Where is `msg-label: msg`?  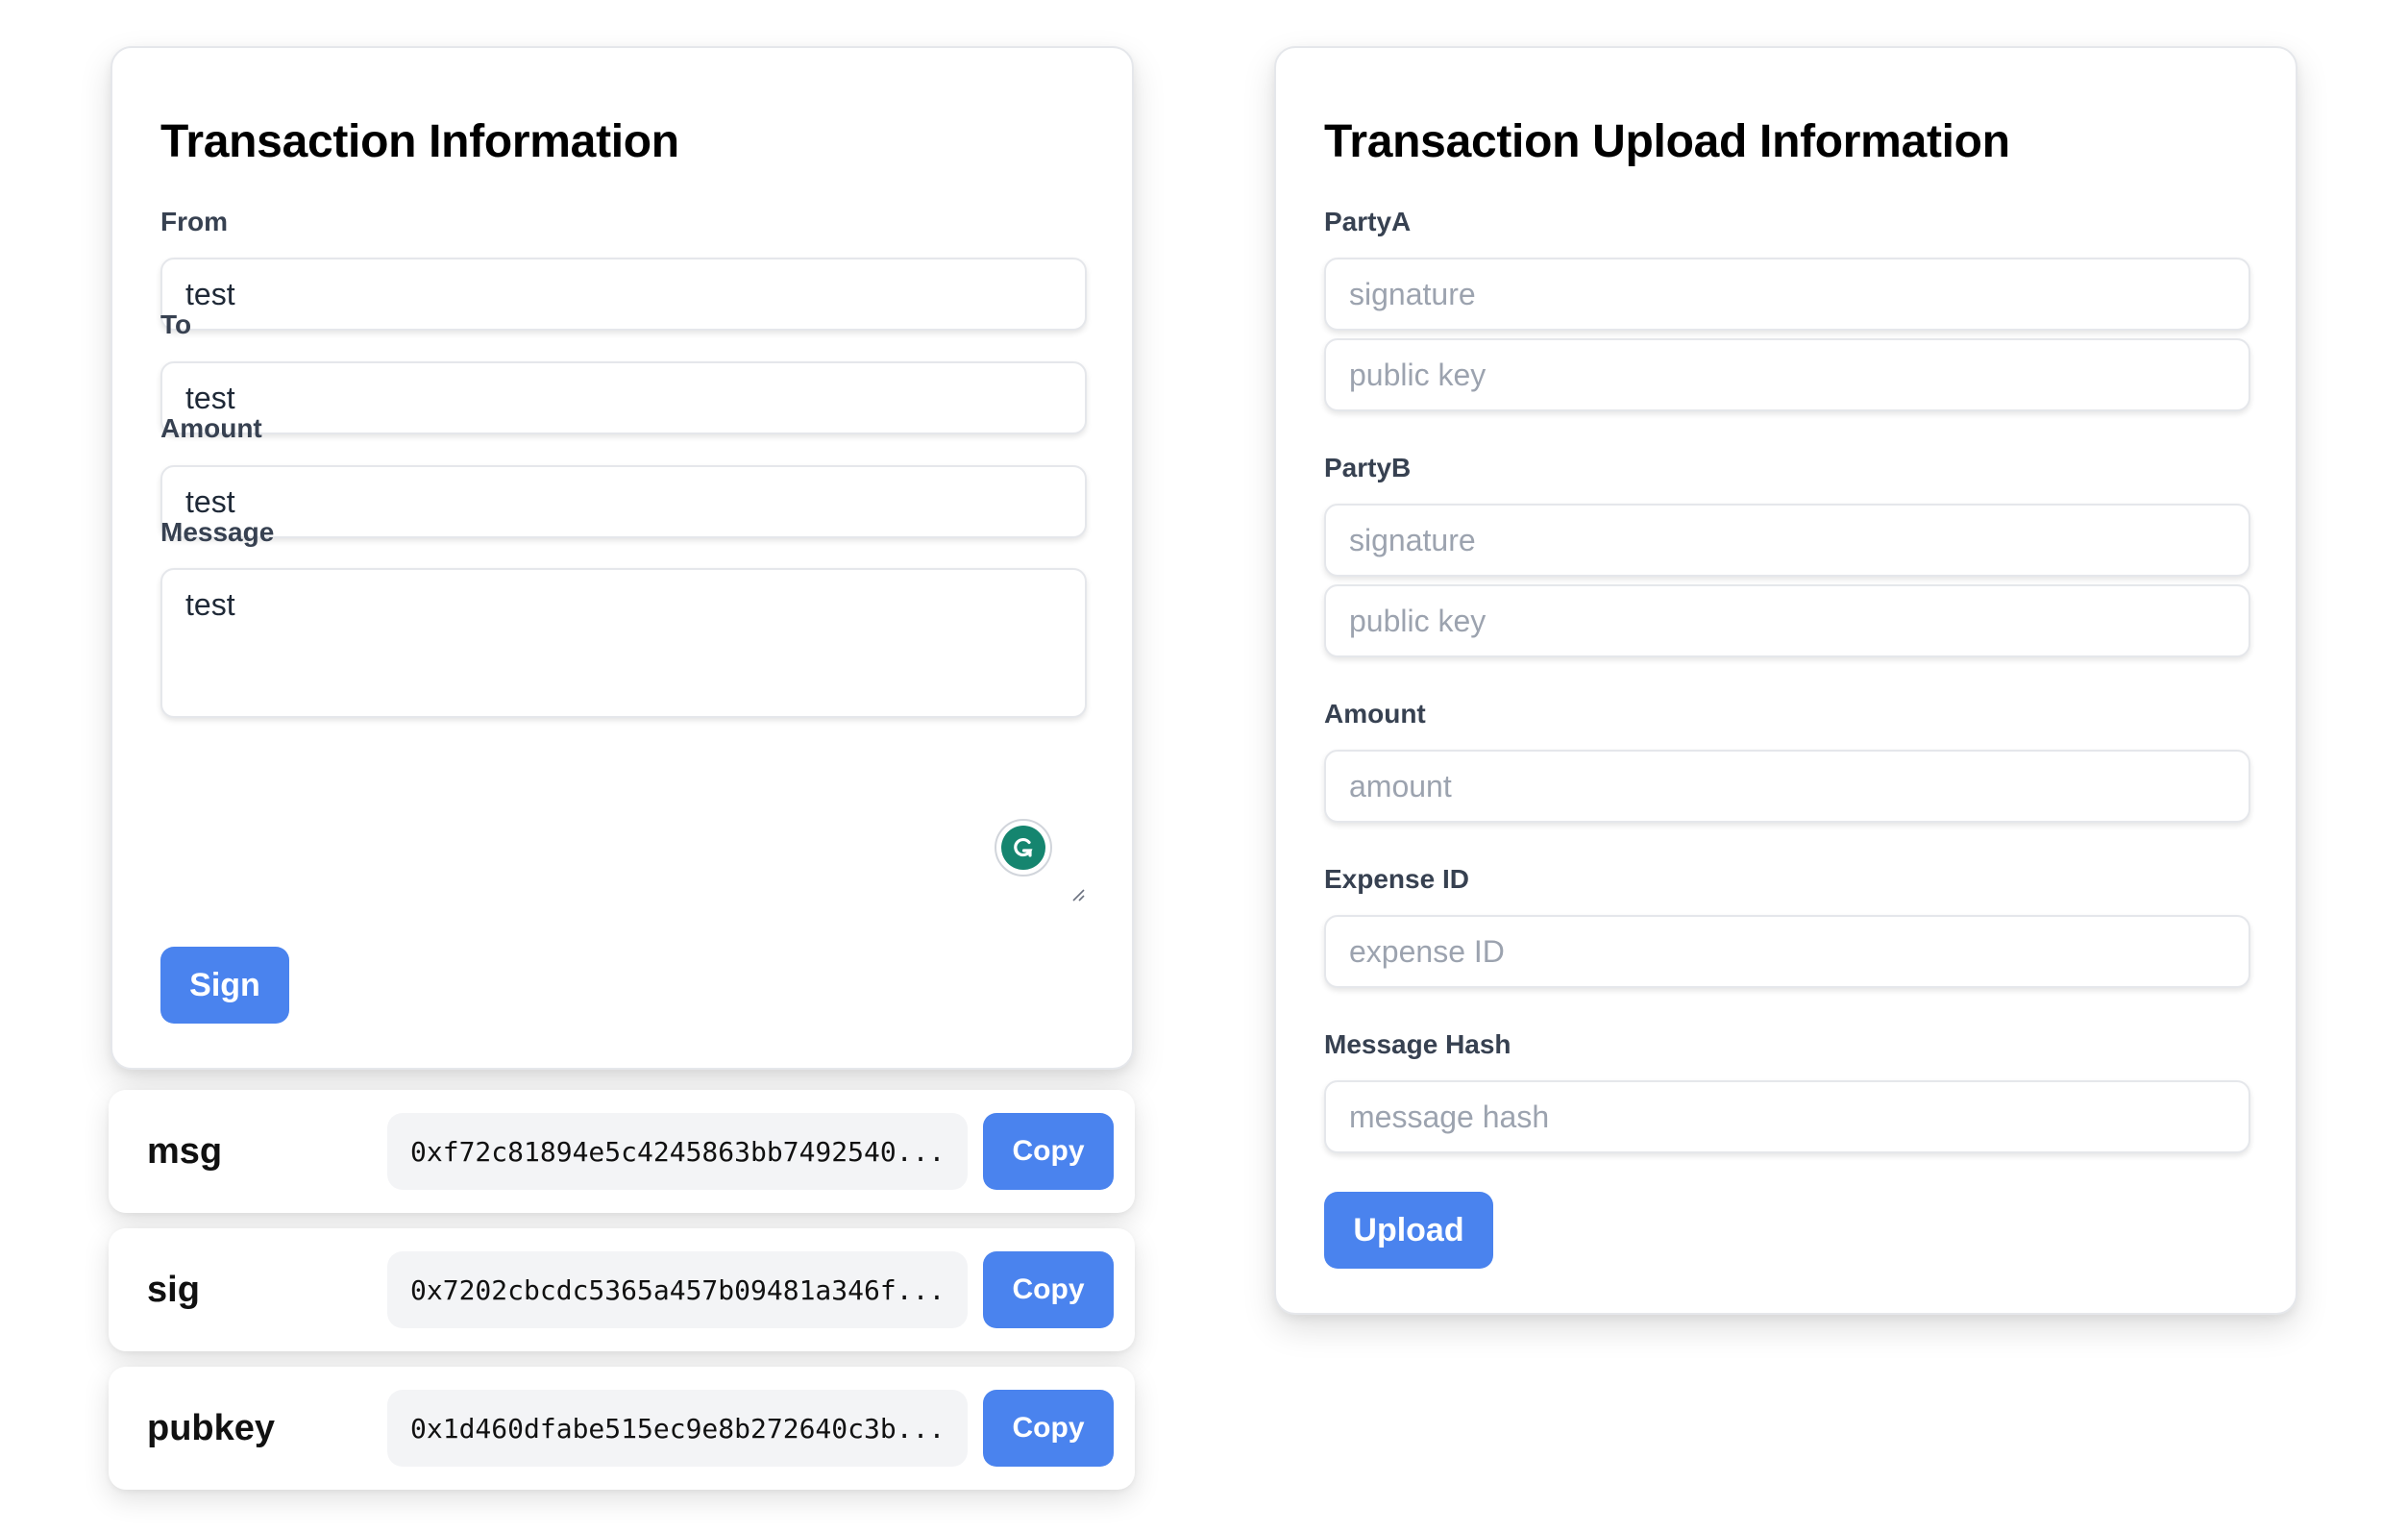 msg-label: msg is located at coordinates (185, 1151).